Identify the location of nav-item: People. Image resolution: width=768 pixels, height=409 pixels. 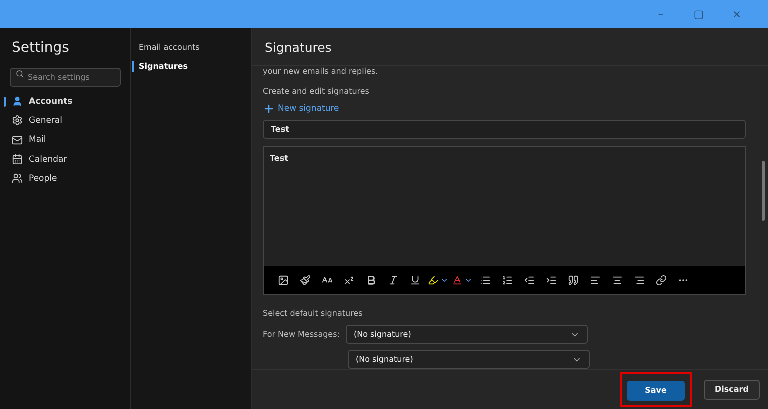
(62, 178).